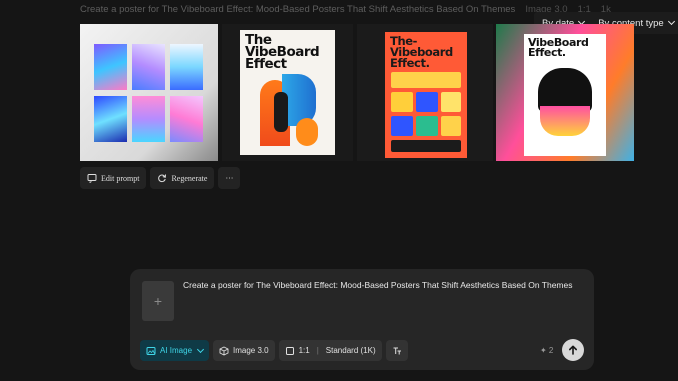 The width and height of the screenshot is (678, 381). I want to click on poster-image: The-Vibeboard Effect., so click(426, 95).